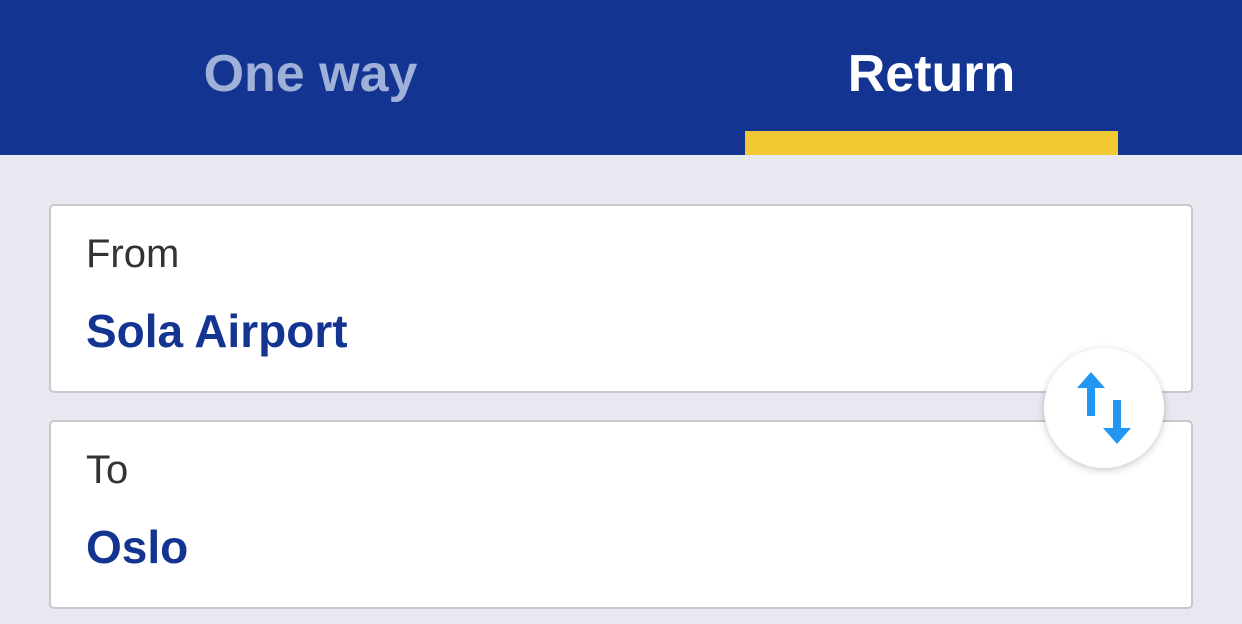 Image resolution: width=1242 pixels, height=624 pixels. Describe the element at coordinates (931, 73) in the screenshot. I see `tab-return-label: Return` at that location.